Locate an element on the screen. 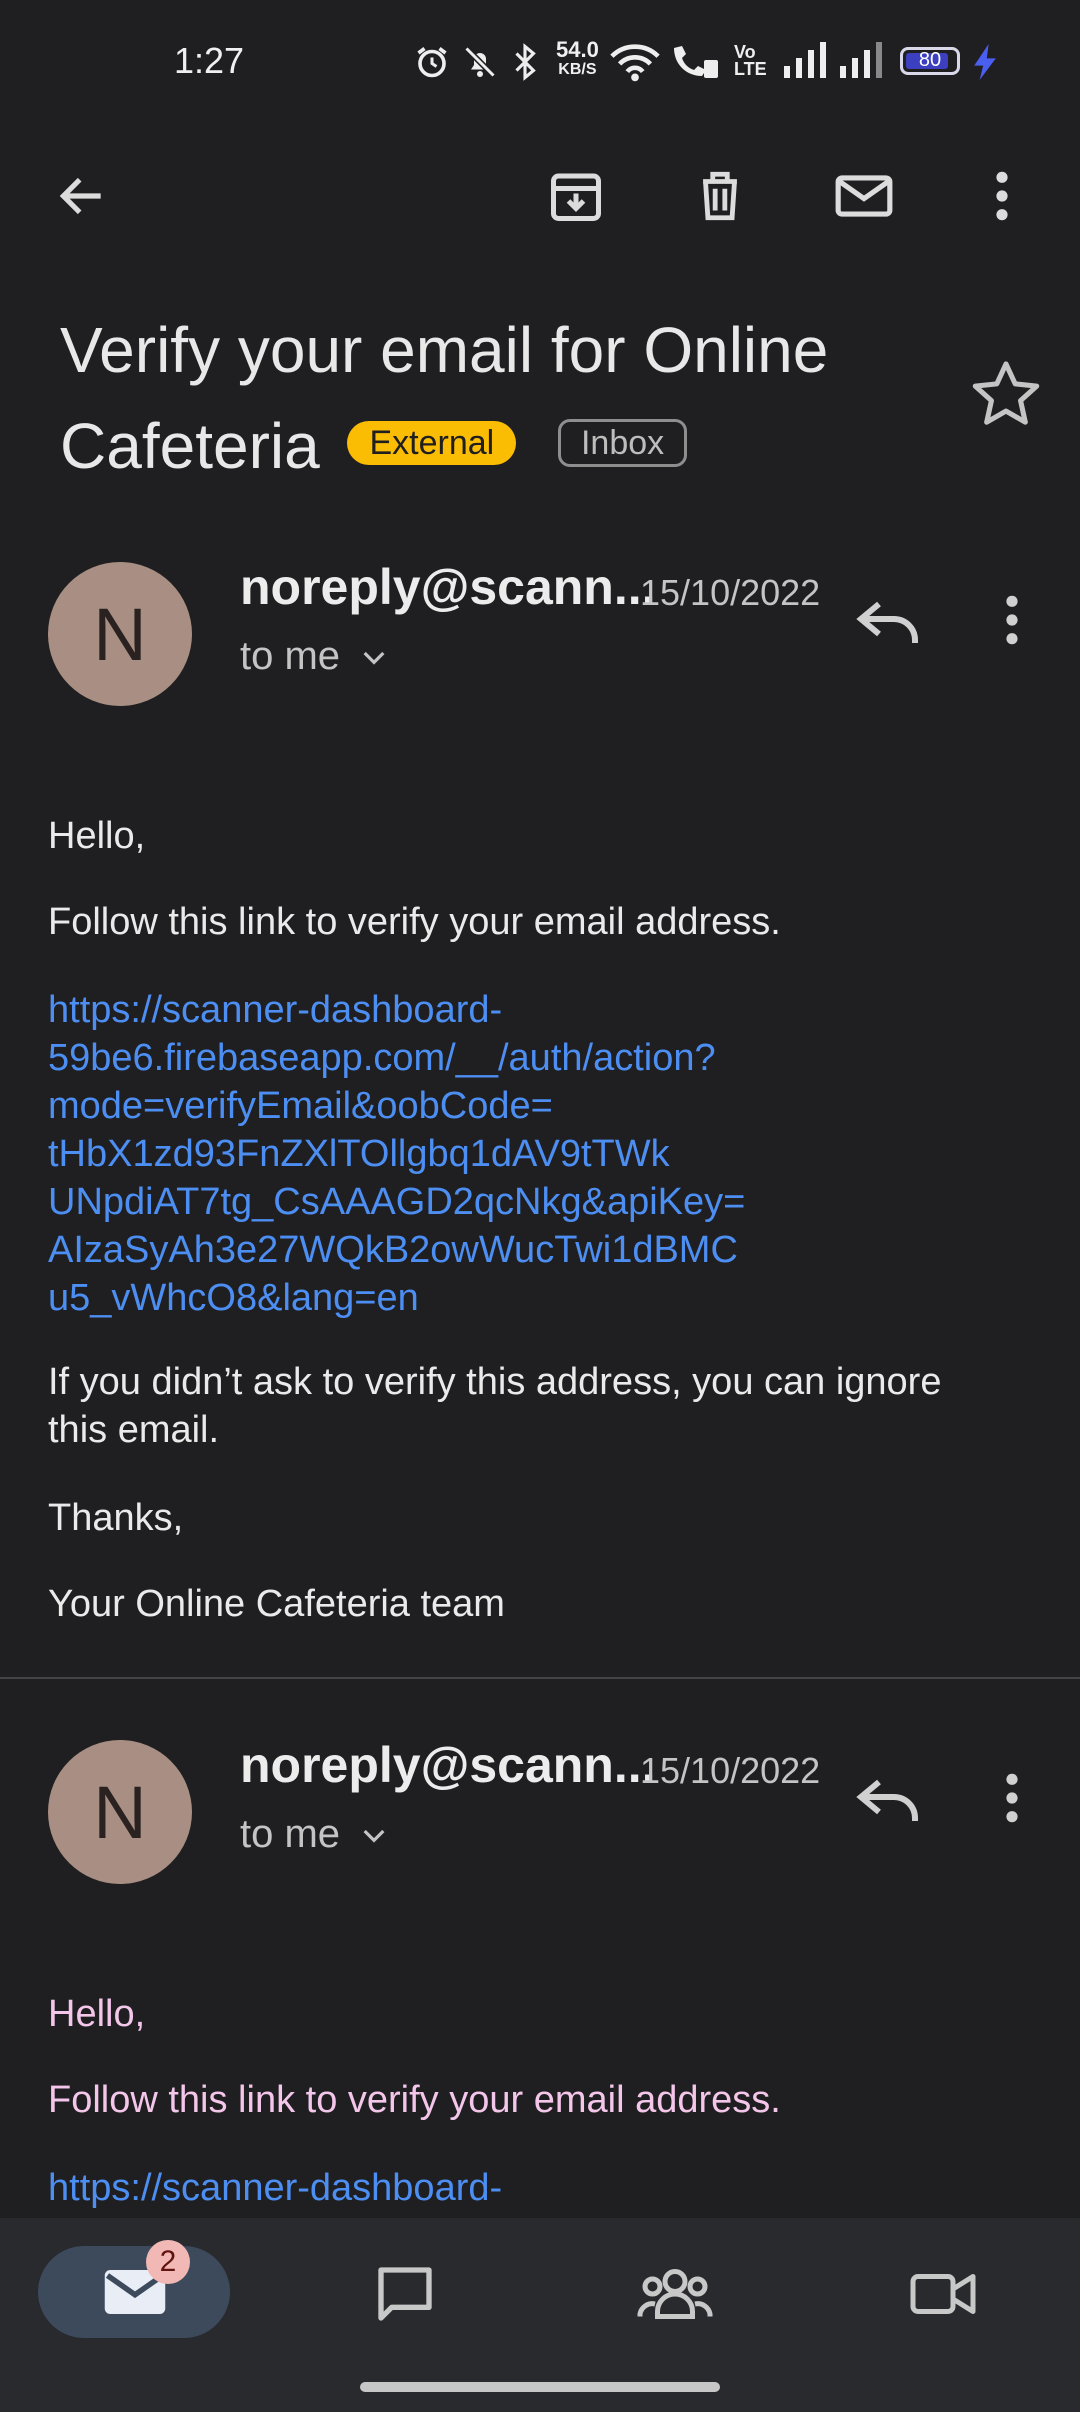 The height and width of the screenshot is (2412, 1080). verification-link-2: https://scanner-dashboard- is located at coordinates (275, 2188).